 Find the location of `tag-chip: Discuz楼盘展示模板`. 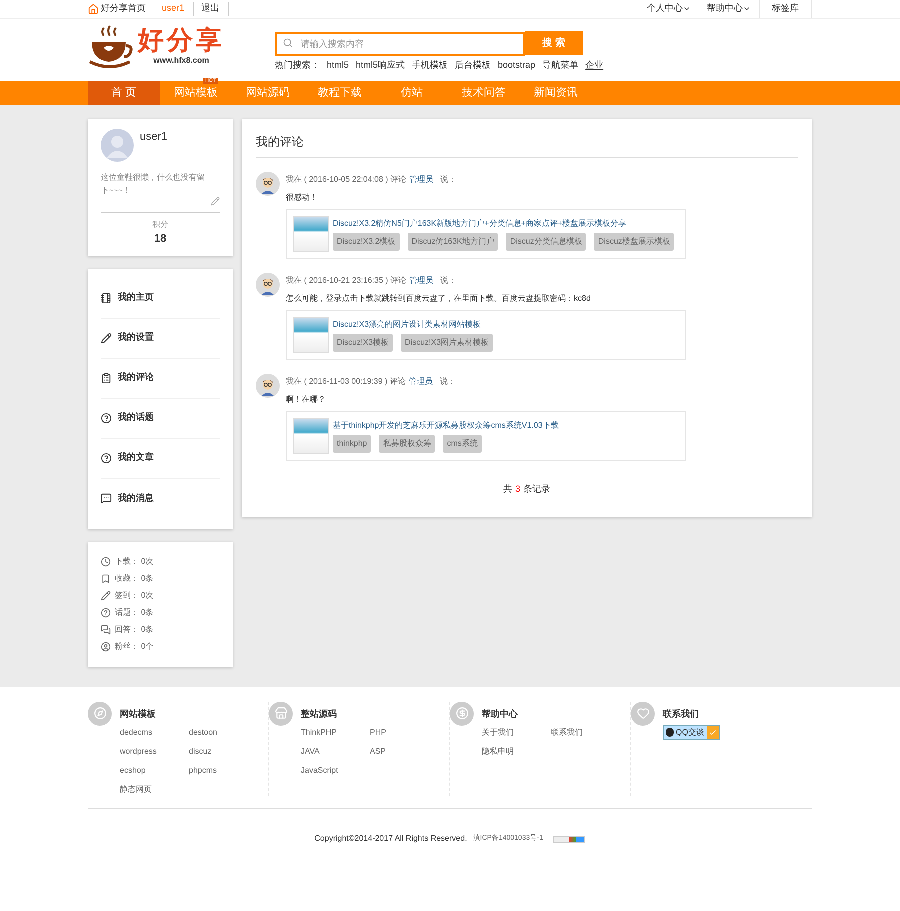

tag-chip: Discuz楼盘展示模板 is located at coordinates (634, 242).